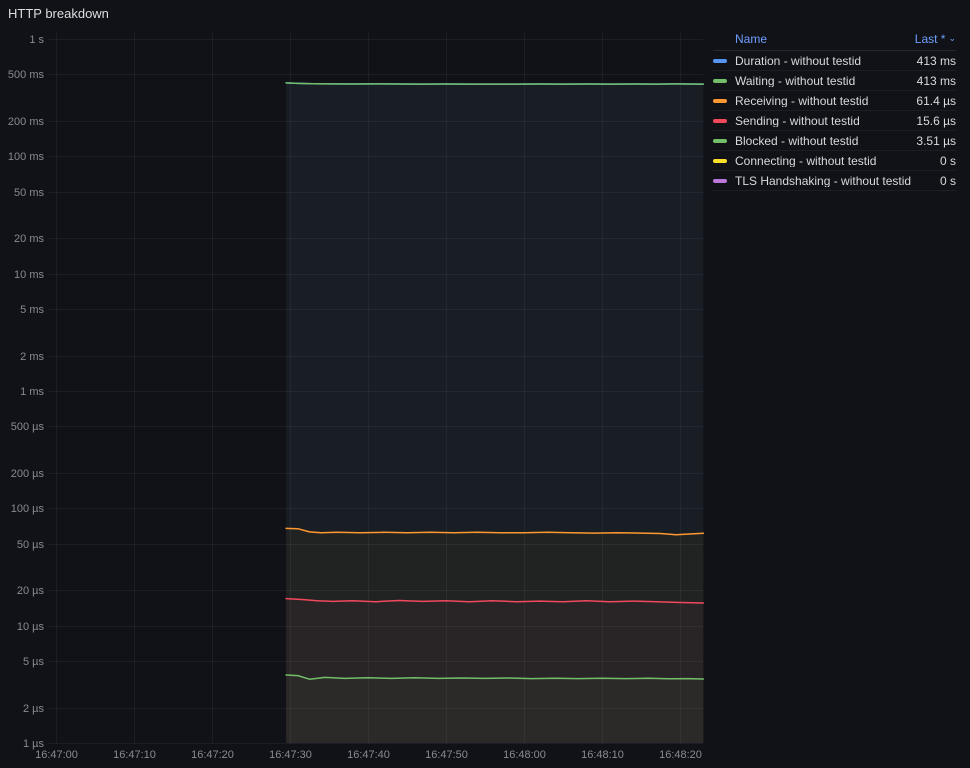  I want to click on series-label: Sending - without testid, so click(797, 120).